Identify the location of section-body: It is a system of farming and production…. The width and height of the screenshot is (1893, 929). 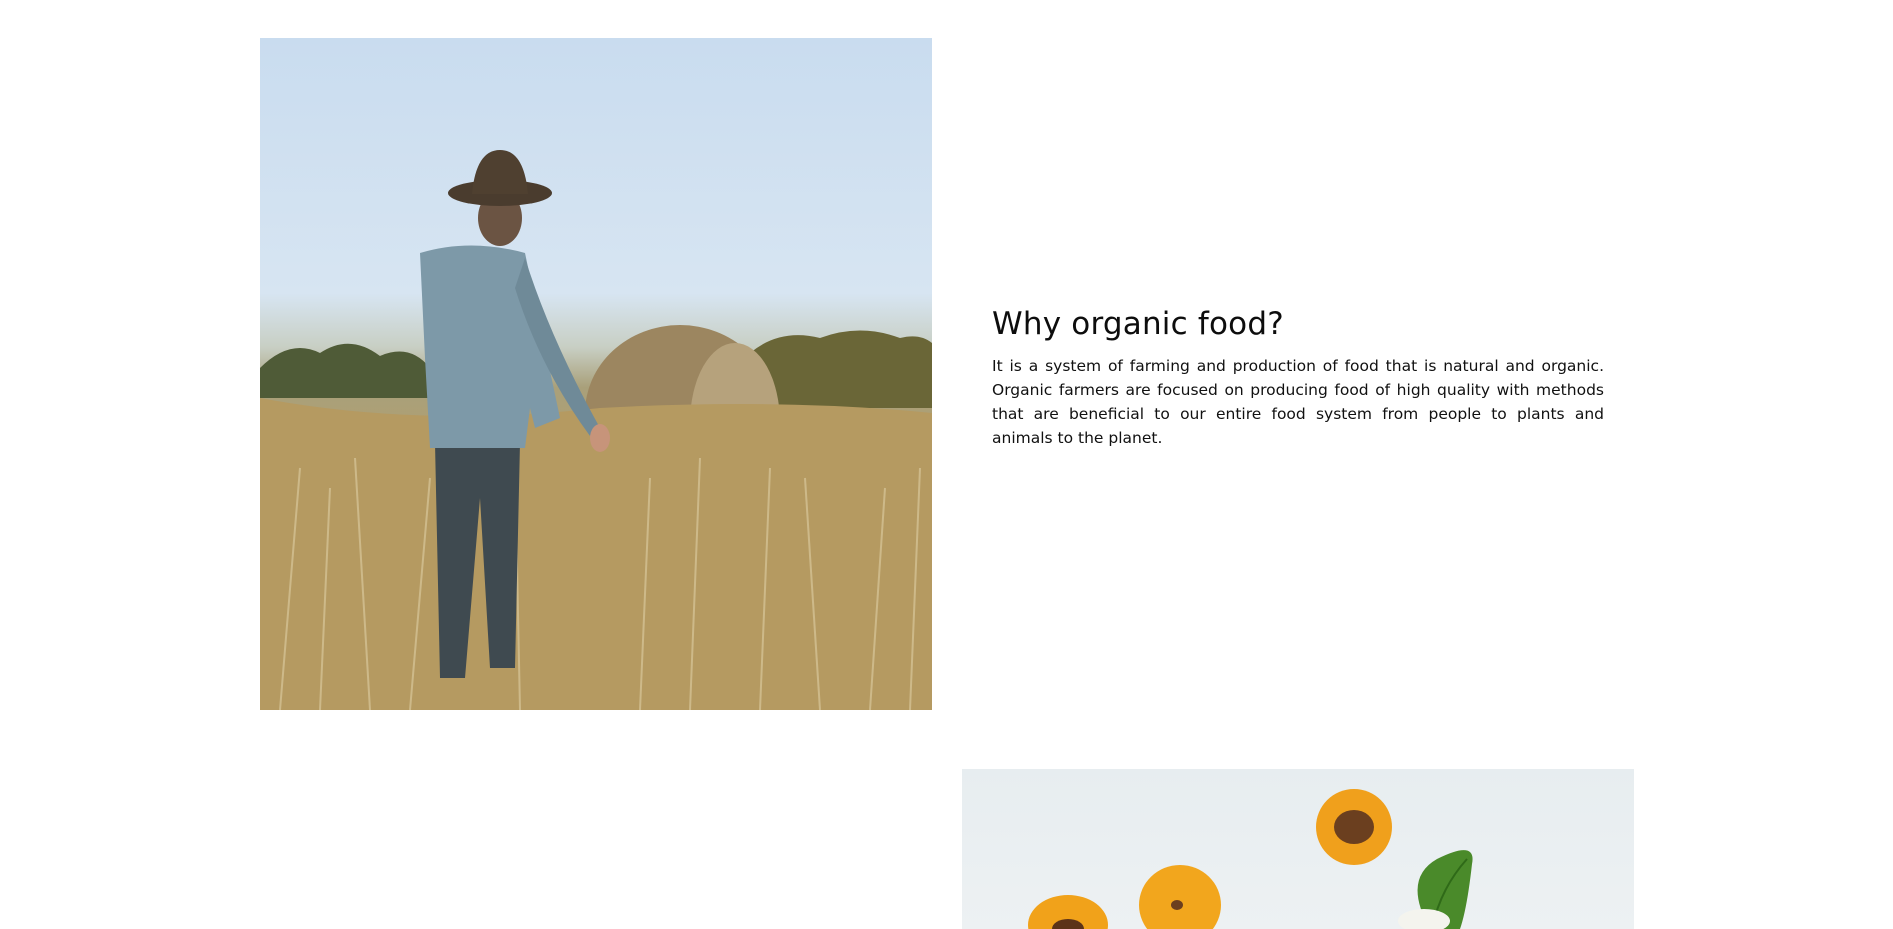
(1298, 402).